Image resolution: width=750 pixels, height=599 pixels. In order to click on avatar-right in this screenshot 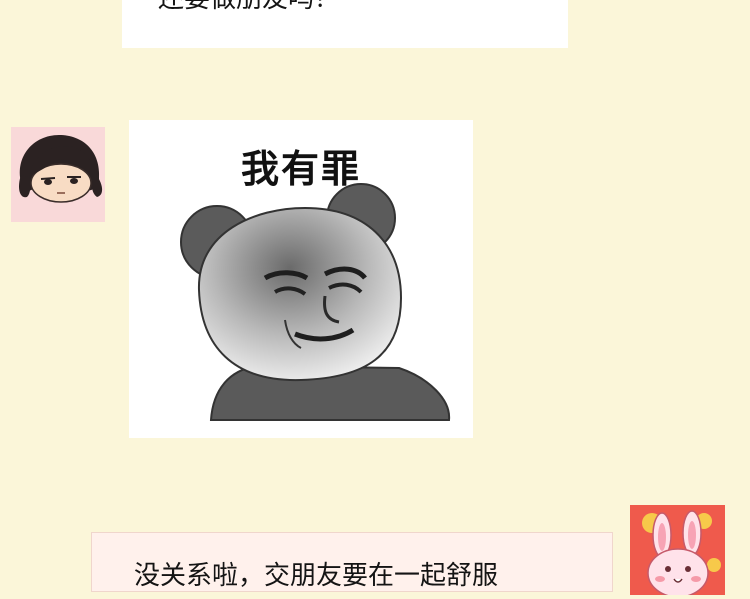, I will do `click(677, 551)`.